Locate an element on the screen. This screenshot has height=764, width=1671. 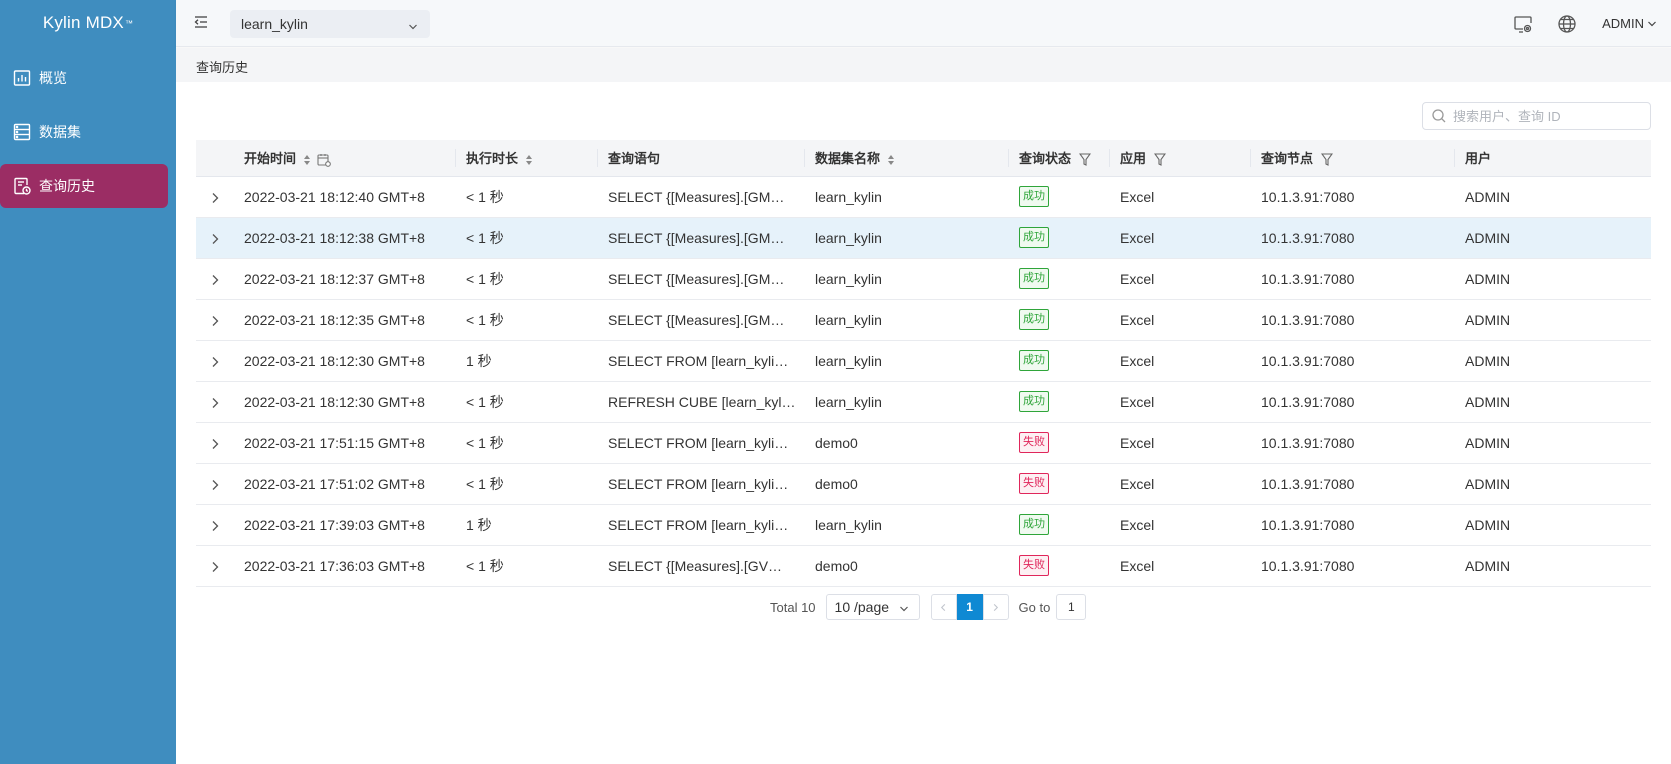
next-page-button is located at coordinates (995, 607).